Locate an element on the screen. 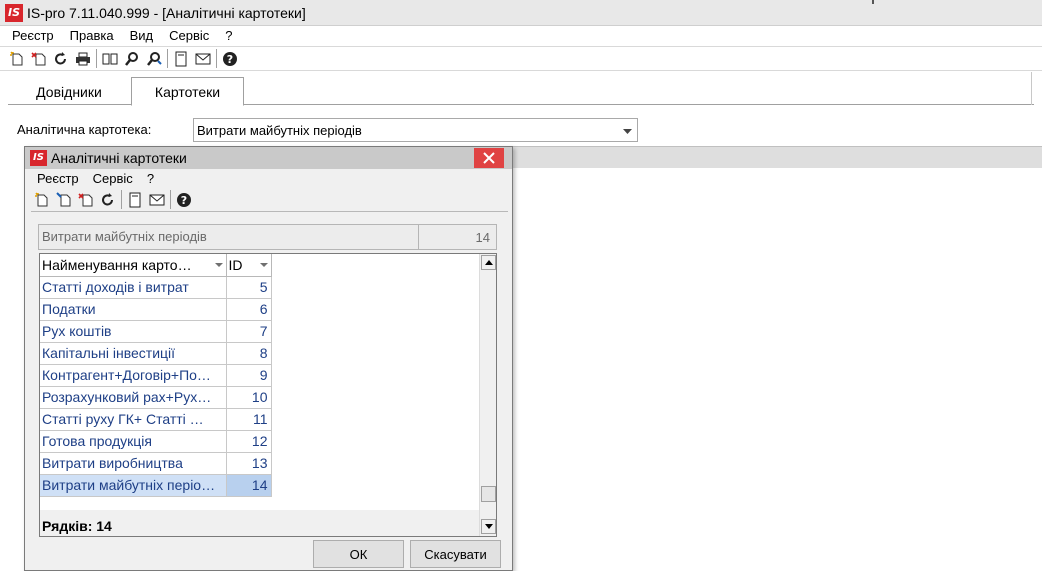  table-row: Розрахунковий рах+Рух… 10 is located at coordinates (156, 397).